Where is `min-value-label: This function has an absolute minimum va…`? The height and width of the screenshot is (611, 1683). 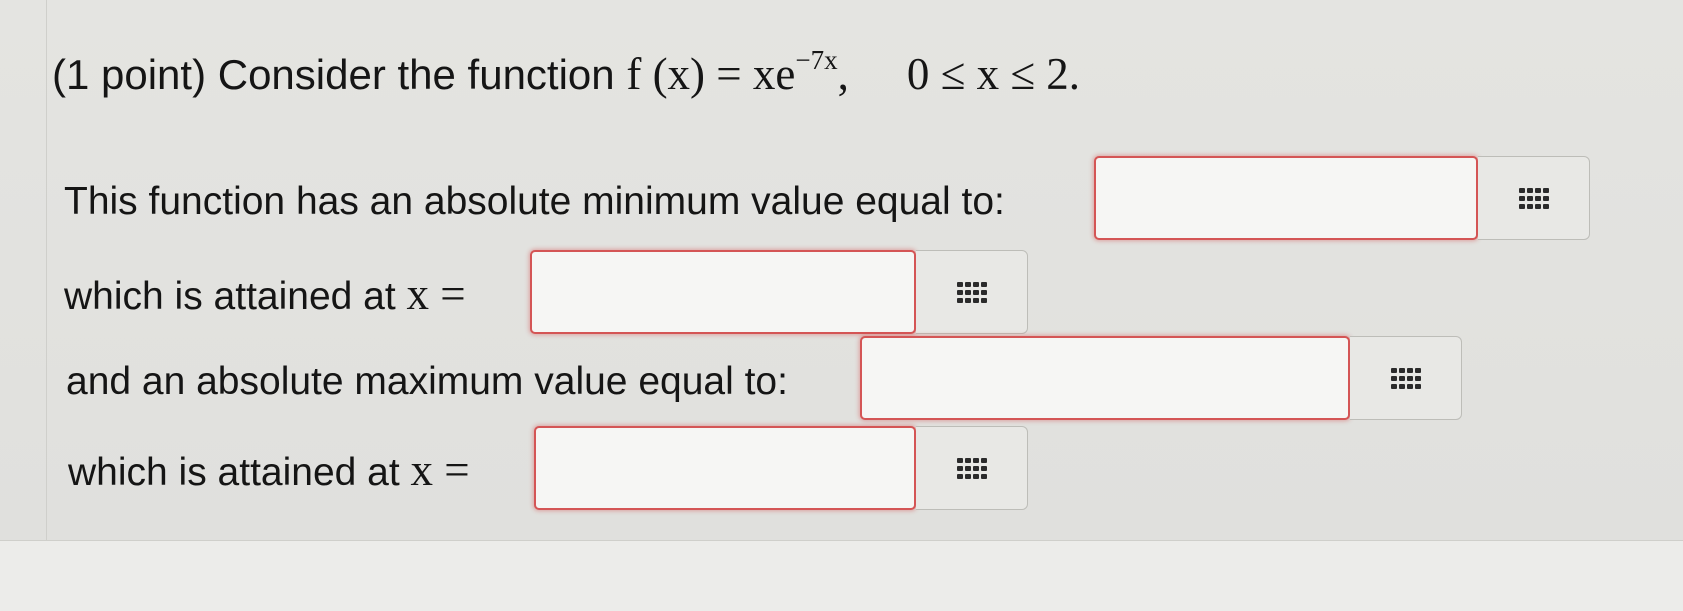
min-value-label: This function has an absolute minimum va… is located at coordinates (534, 202).